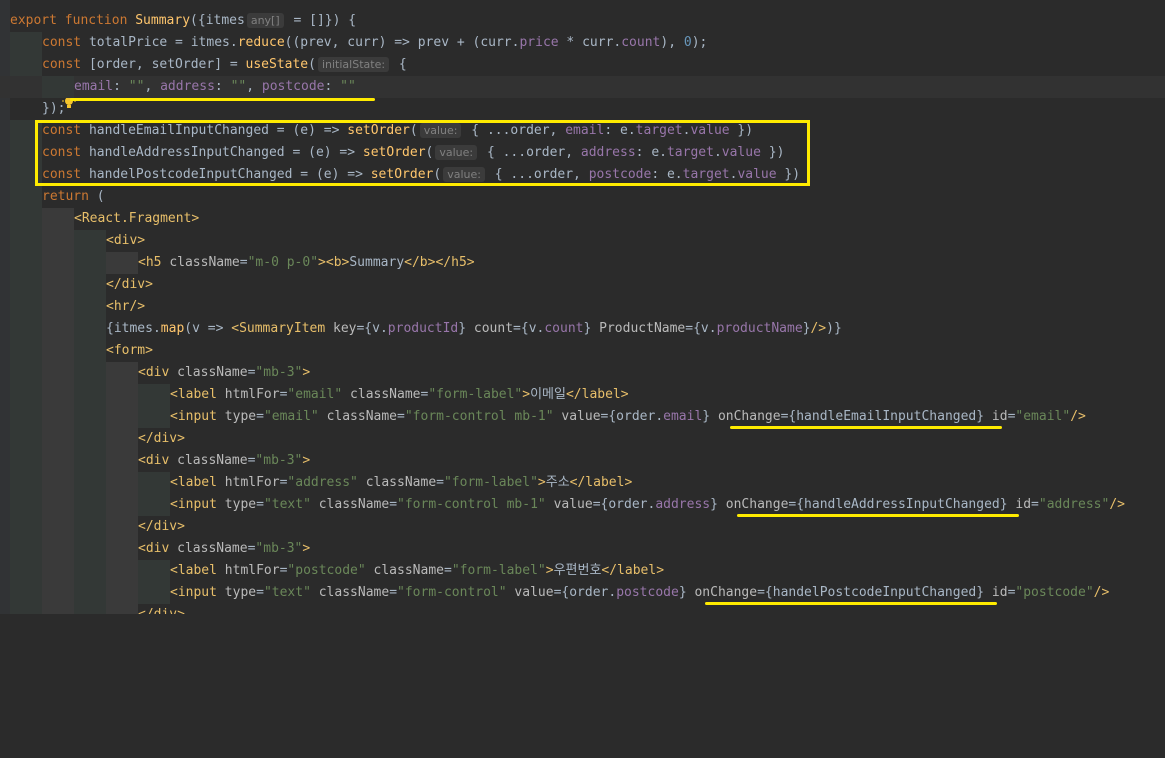 The height and width of the screenshot is (758, 1165). What do you see at coordinates (582, 351) in the screenshot?
I see `code-line-16: <form>` at bounding box center [582, 351].